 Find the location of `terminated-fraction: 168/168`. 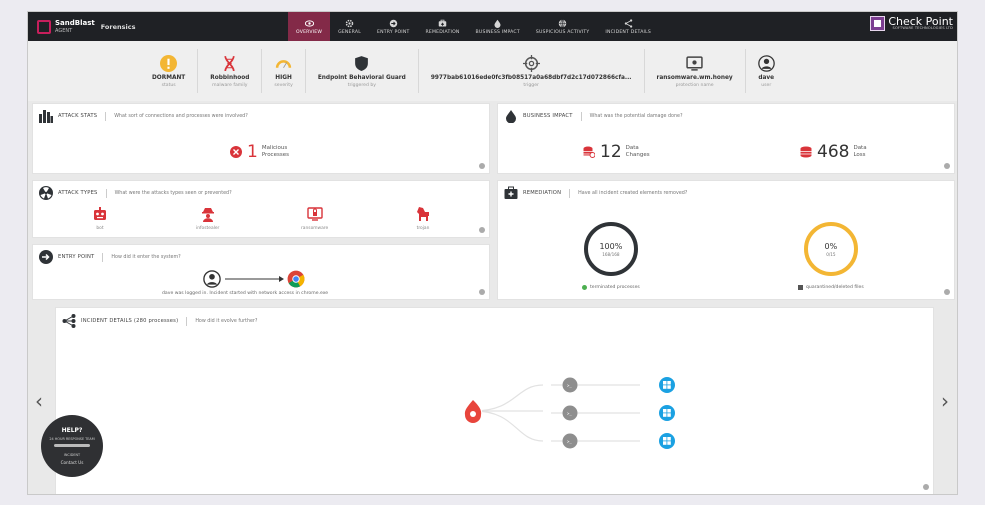

terminated-fraction: 168/168 is located at coordinates (611, 254).